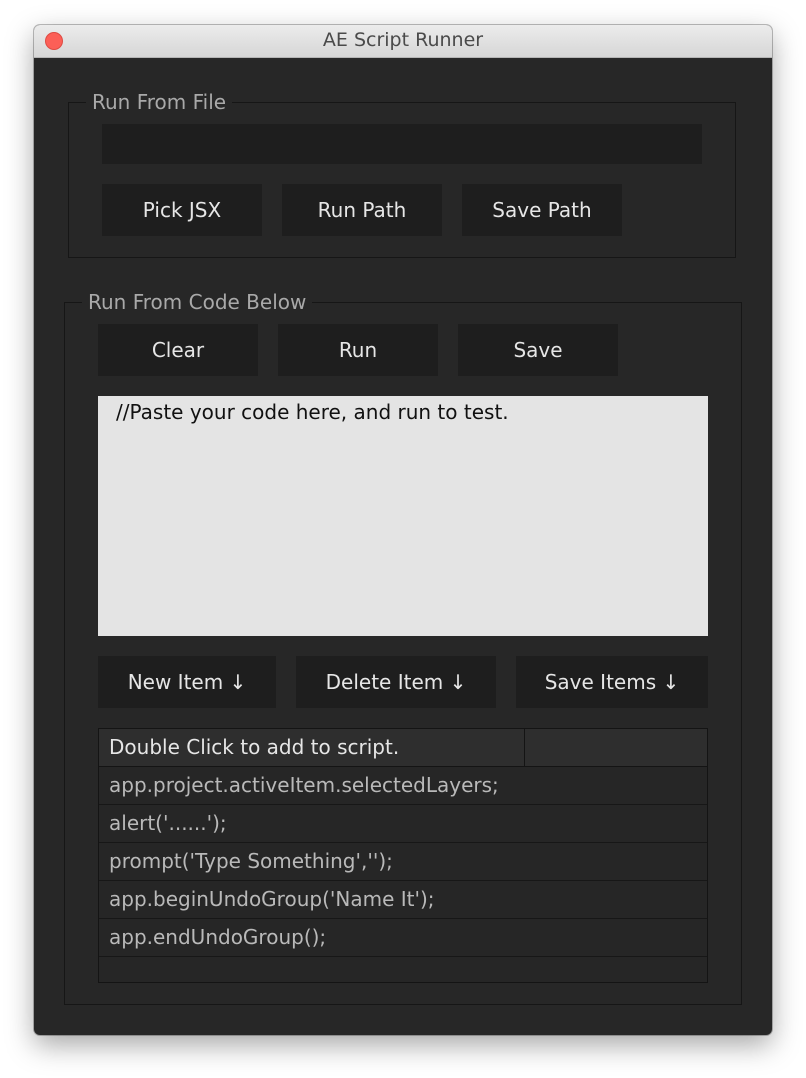 This screenshot has height=1078, width=806. What do you see at coordinates (403, 938) in the screenshot?
I see `list-item: app.endUndoGroup();` at bounding box center [403, 938].